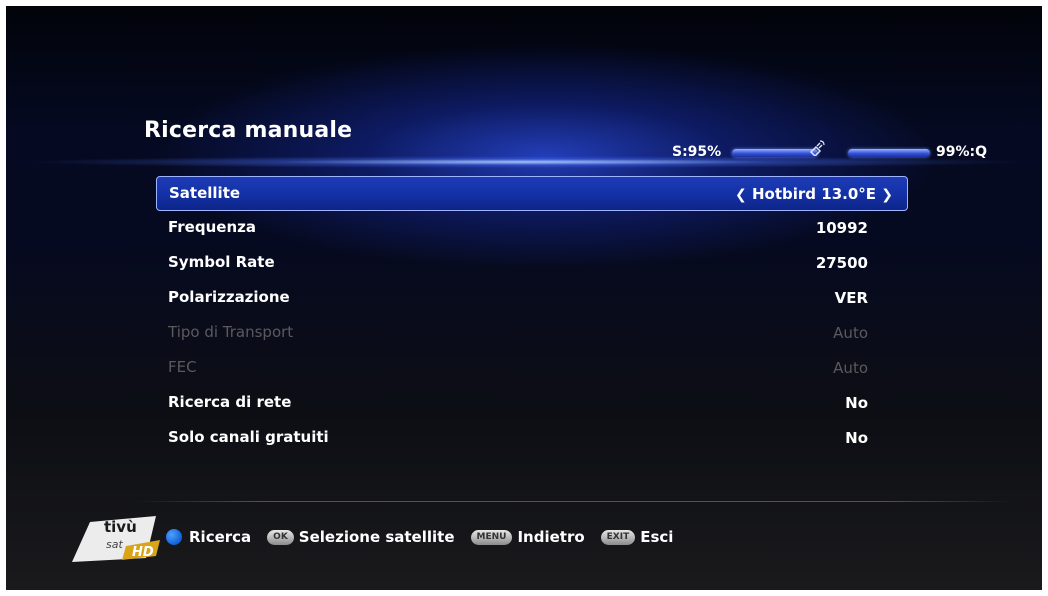 The width and height of the screenshot is (1048, 596). What do you see at coordinates (574, 501) in the screenshot?
I see `footer-divider` at bounding box center [574, 501].